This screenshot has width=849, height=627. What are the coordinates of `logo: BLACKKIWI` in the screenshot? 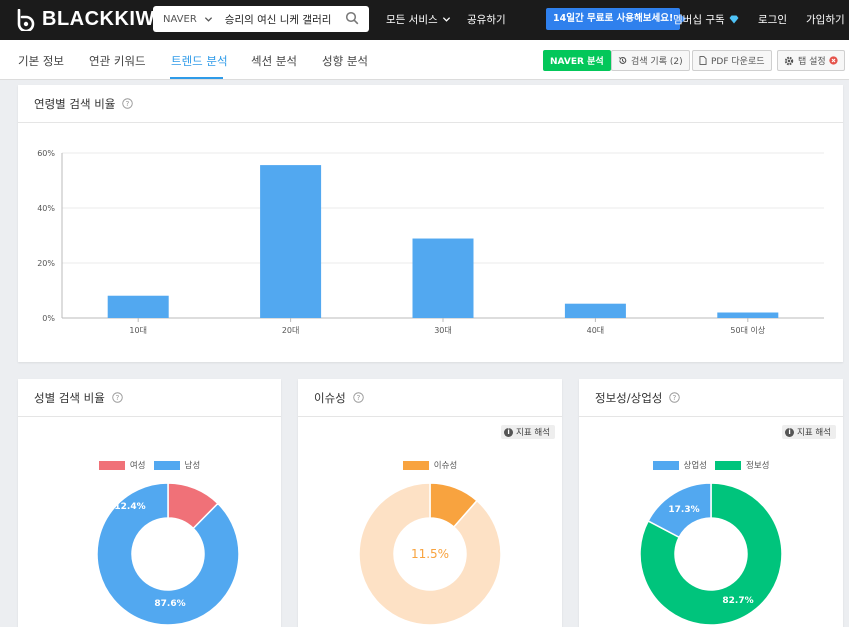 It's located at (88, 19).